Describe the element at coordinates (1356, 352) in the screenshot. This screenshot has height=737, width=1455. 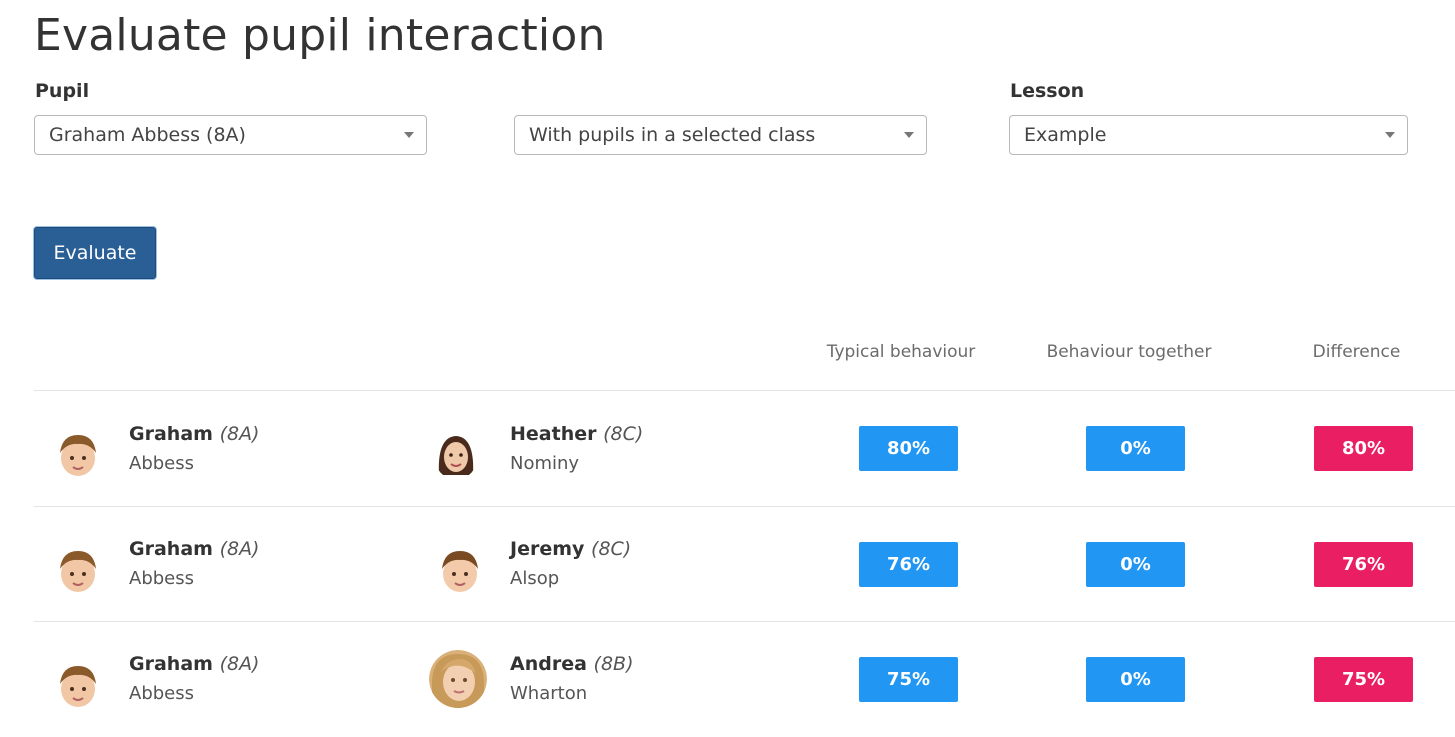
I see `col-header-difference: Difference` at that location.